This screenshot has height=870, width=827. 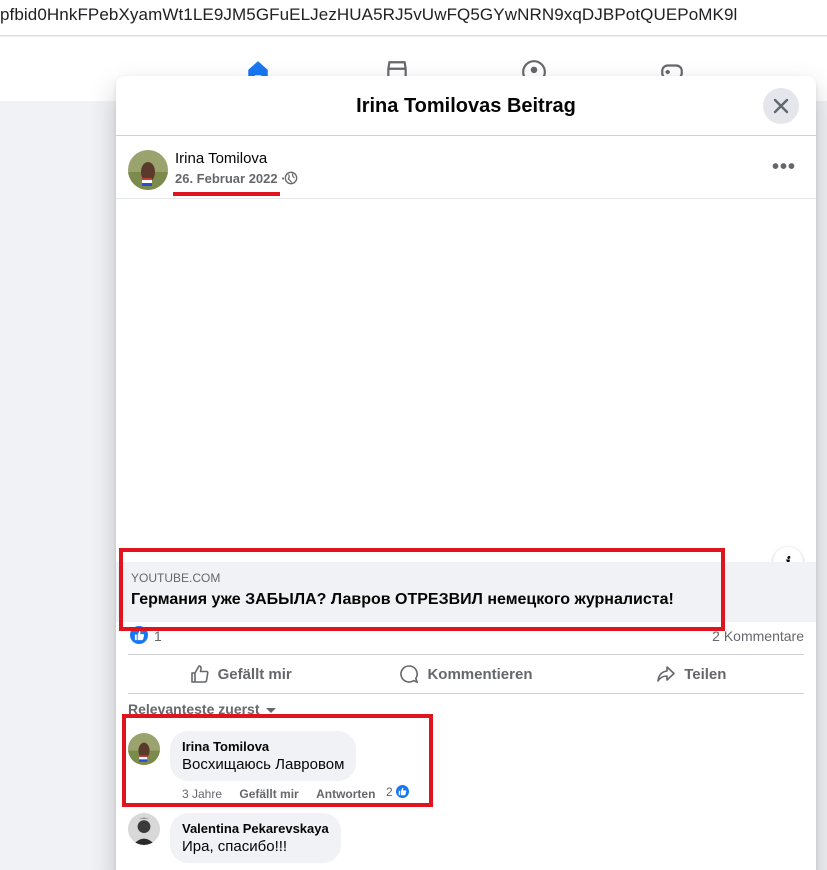 What do you see at coordinates (202, 794) in the screenshot?
I see `comment-time: 3 Jahre` at bounding box center [202, 794].